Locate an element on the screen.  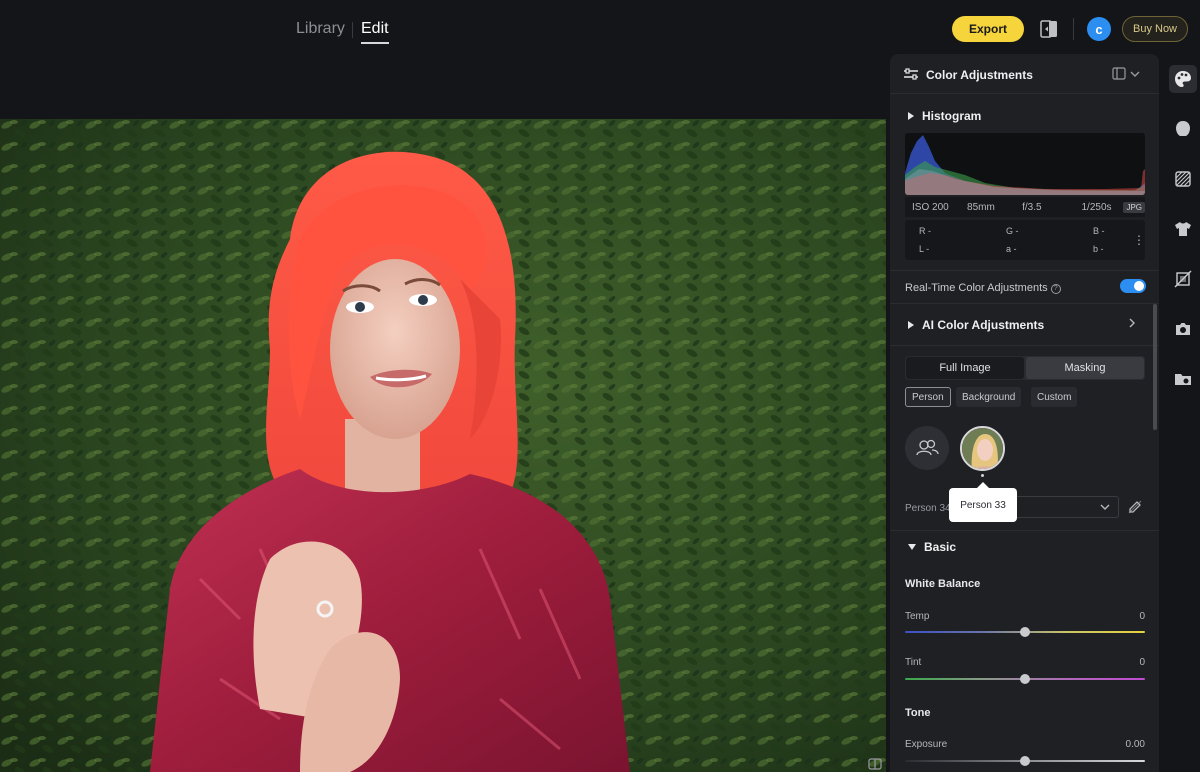
rail-portrait-button is located at coordinates (1183, 129).